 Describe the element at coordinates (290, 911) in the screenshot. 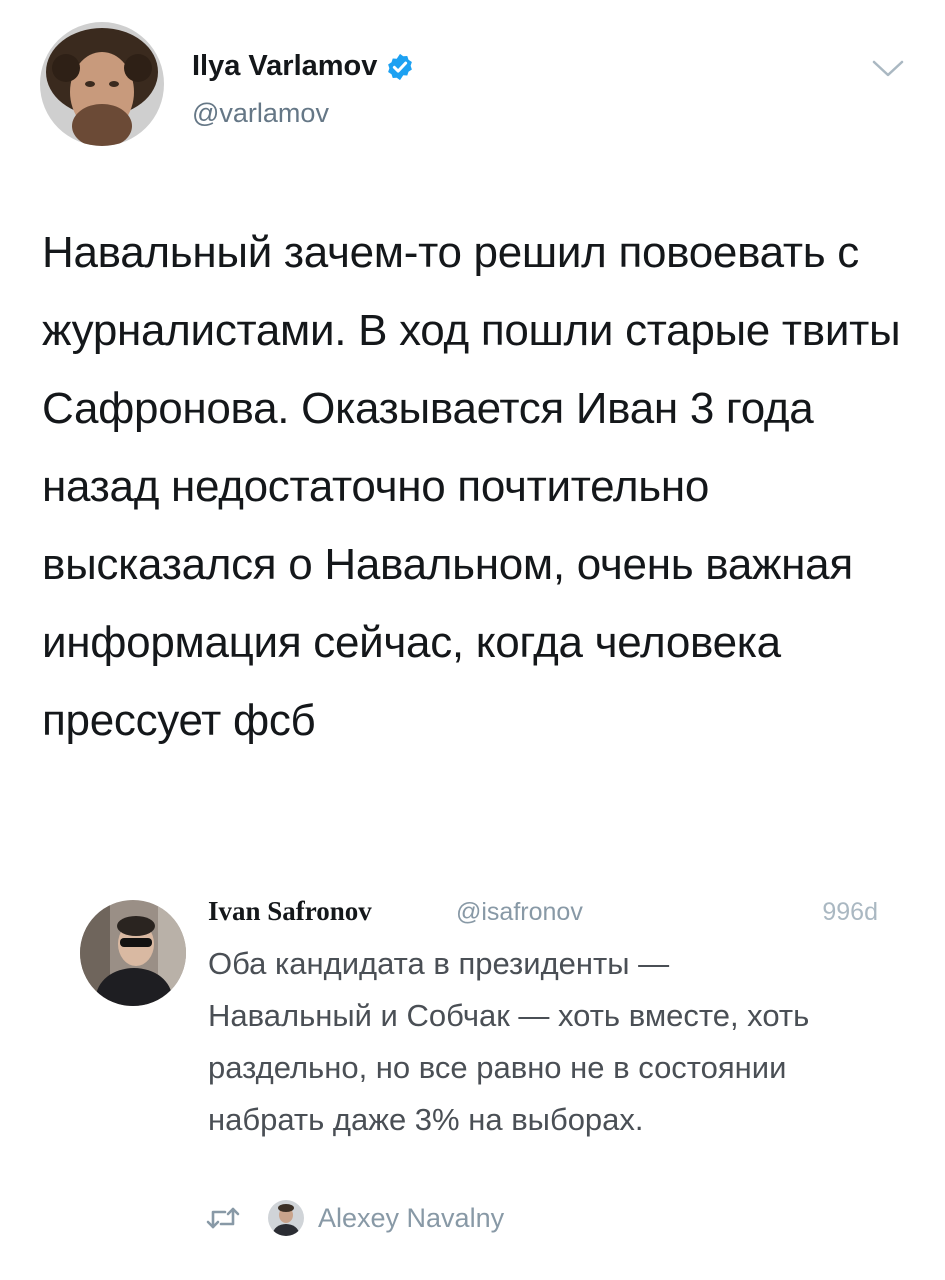

I see `quoted-author-name: Ivan Safronov` at that location.